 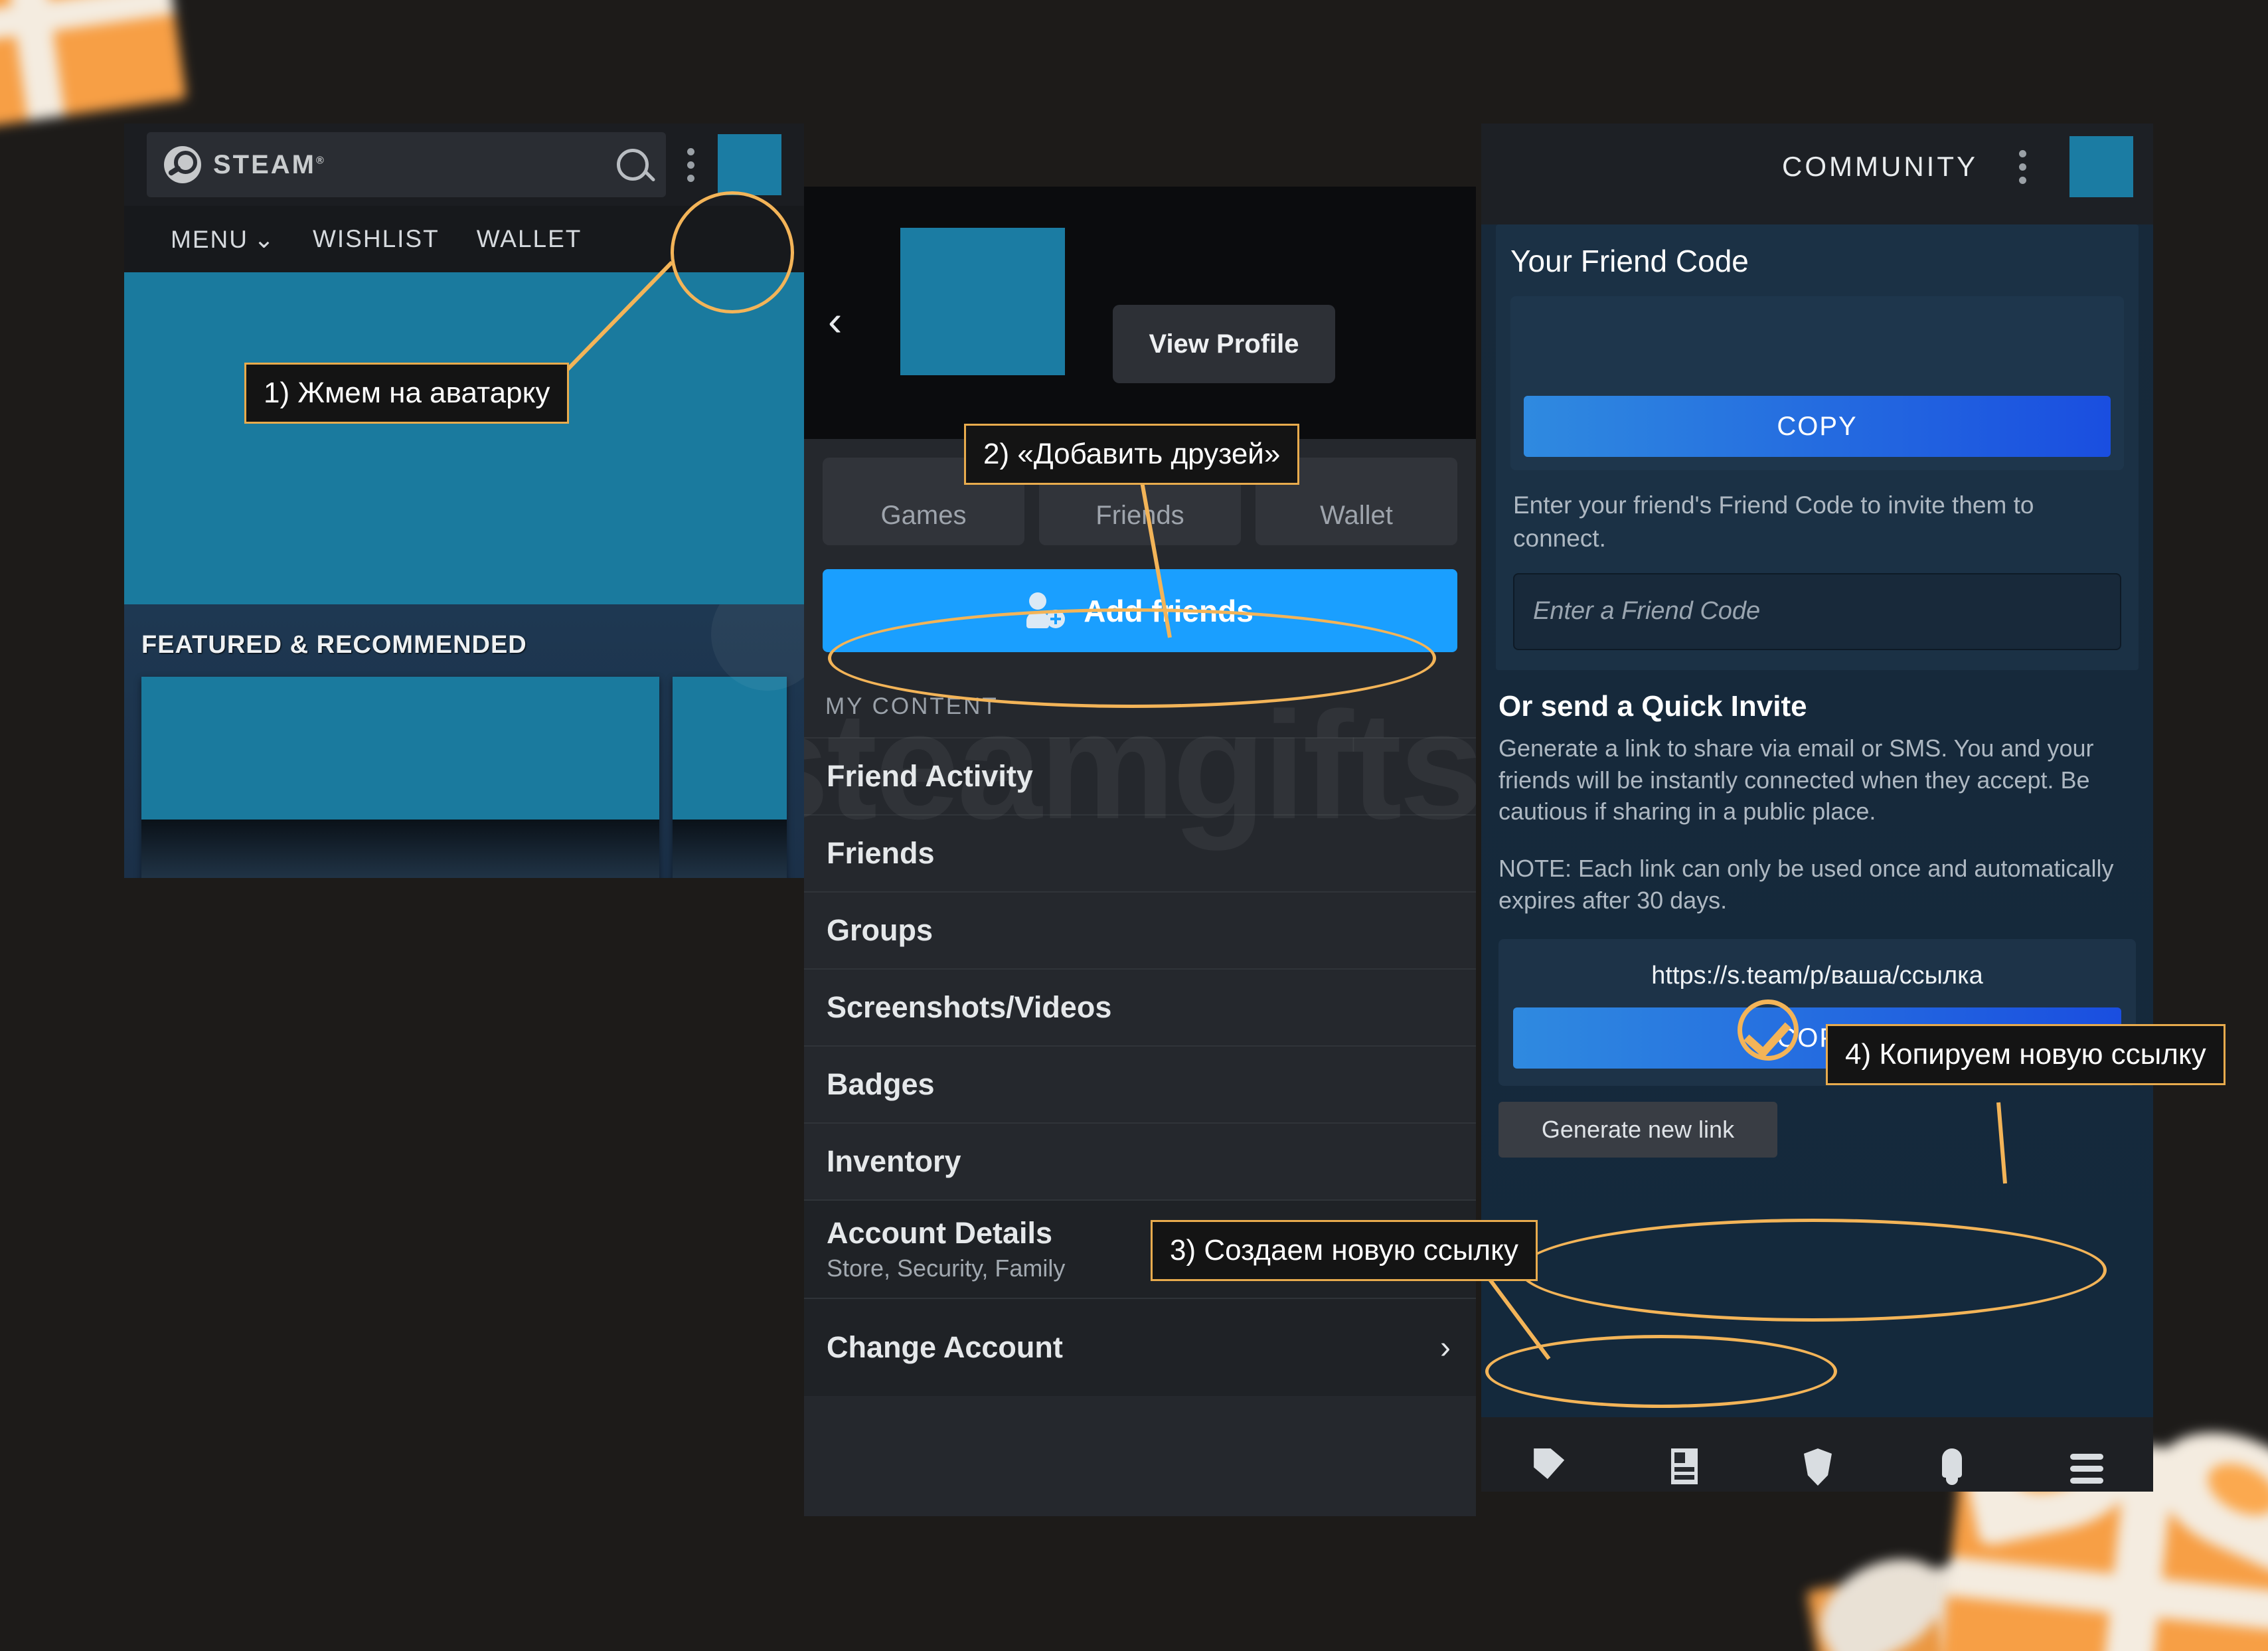 What do you see at coordinates (1140, 501) in the screenshot?
I see `tab-friends: Friends` at bounding box center [1140, 501].